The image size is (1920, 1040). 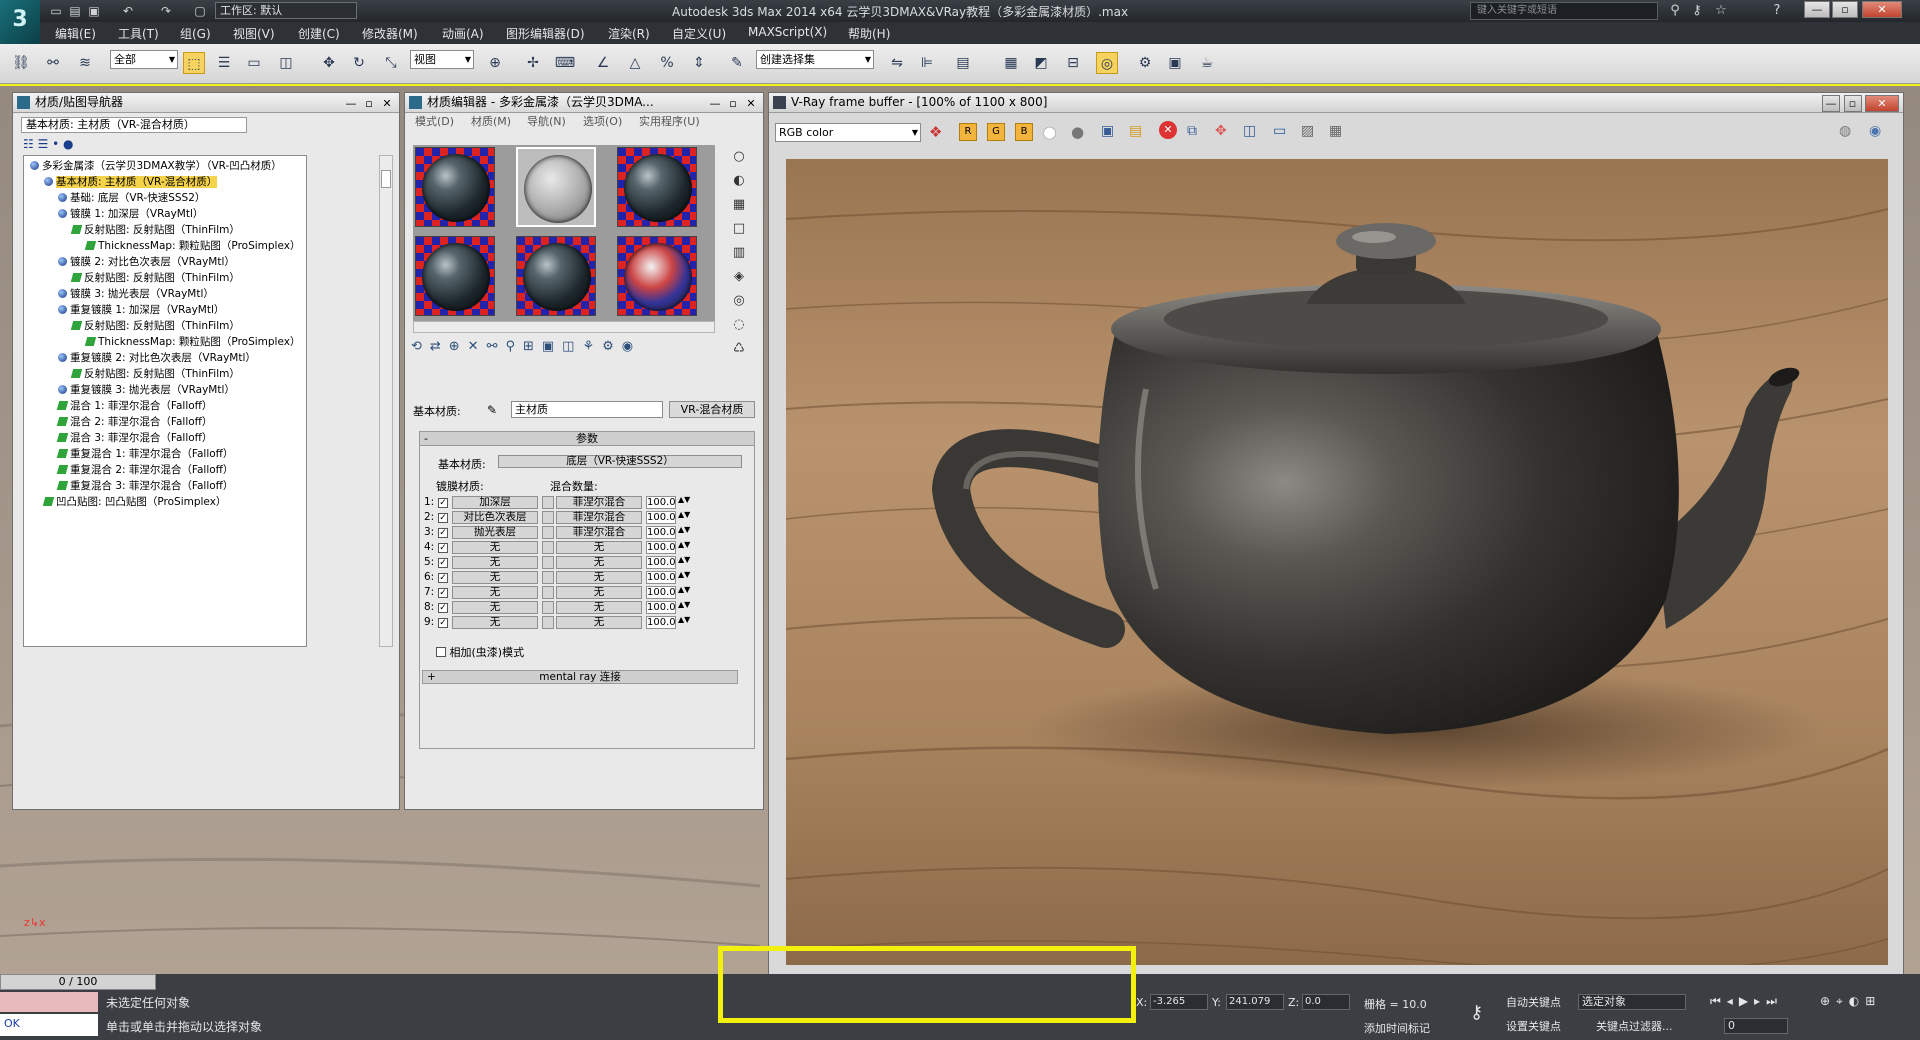 I want to click on blue-channel-icon: B, so click(x=1024, y=132).